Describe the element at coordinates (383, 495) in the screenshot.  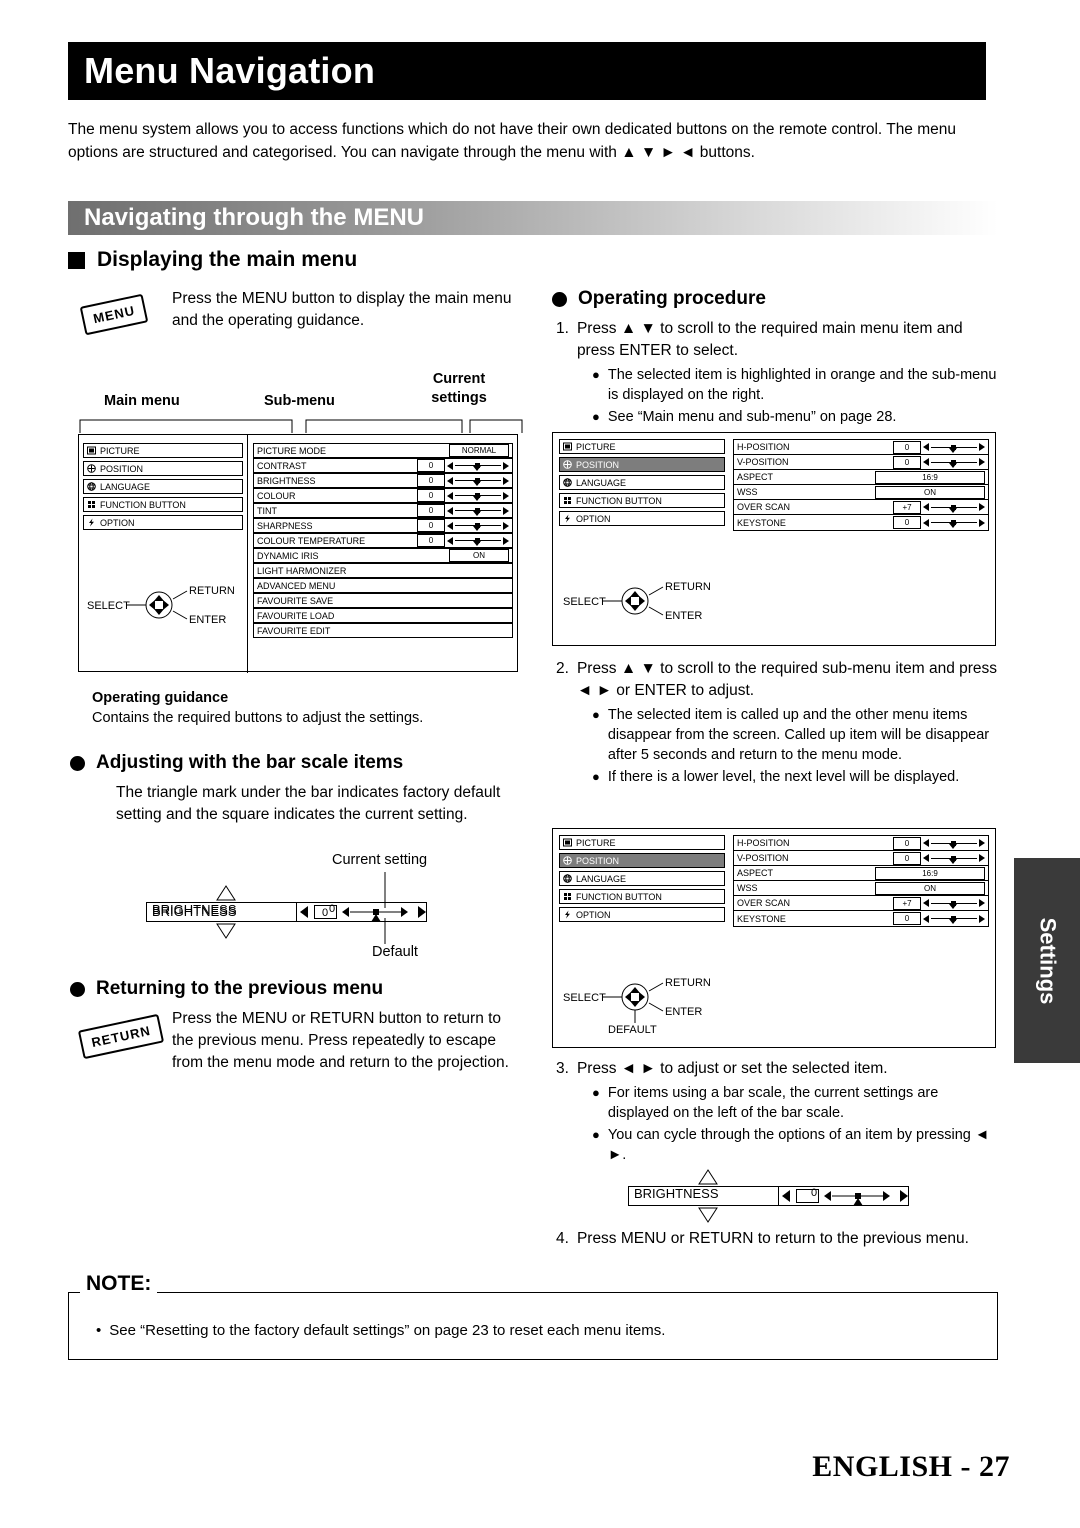
I see `osd-sub-item: COLOUR 0` at that location.